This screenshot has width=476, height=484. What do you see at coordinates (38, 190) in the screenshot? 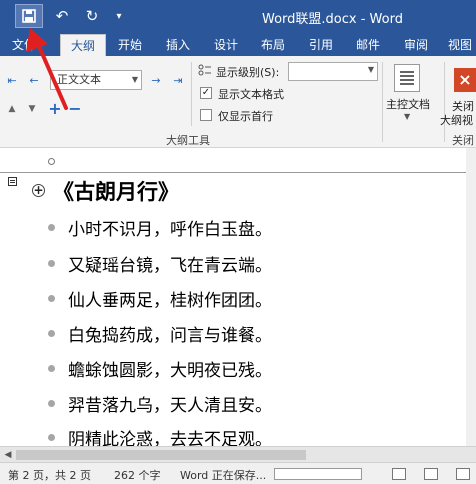
I see `expand-heading-icon: +` at bounding box center [38, 190].